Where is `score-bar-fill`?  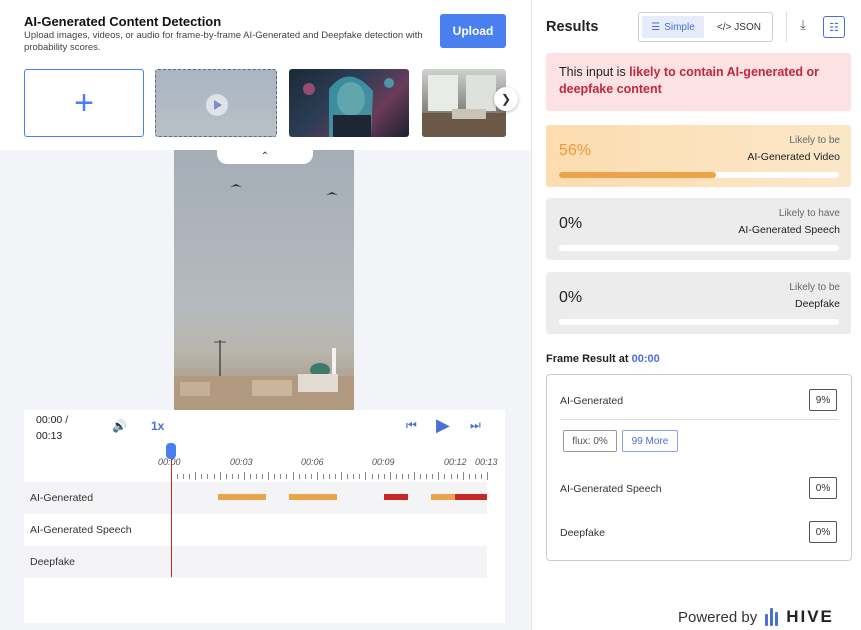
score-bar-fill is located at coordinates (637, 175).